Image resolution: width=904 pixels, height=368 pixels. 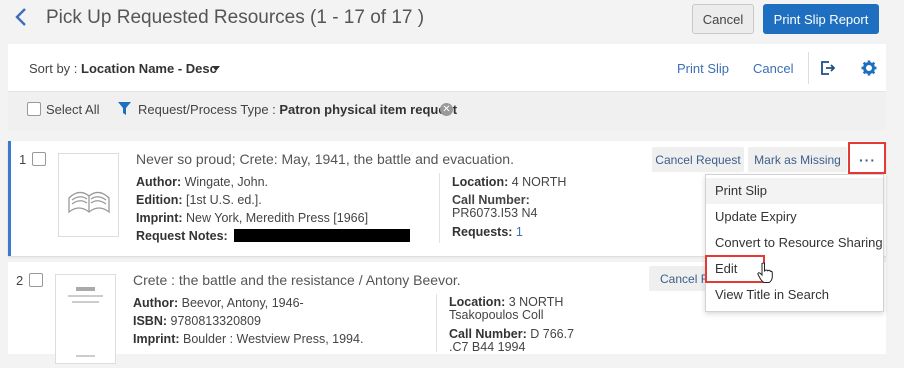 What do you see at coordinates (794, 191) in the screenshot?
I see `menu-item-print-slip: Print Slip` at bounding box center [794, 191].